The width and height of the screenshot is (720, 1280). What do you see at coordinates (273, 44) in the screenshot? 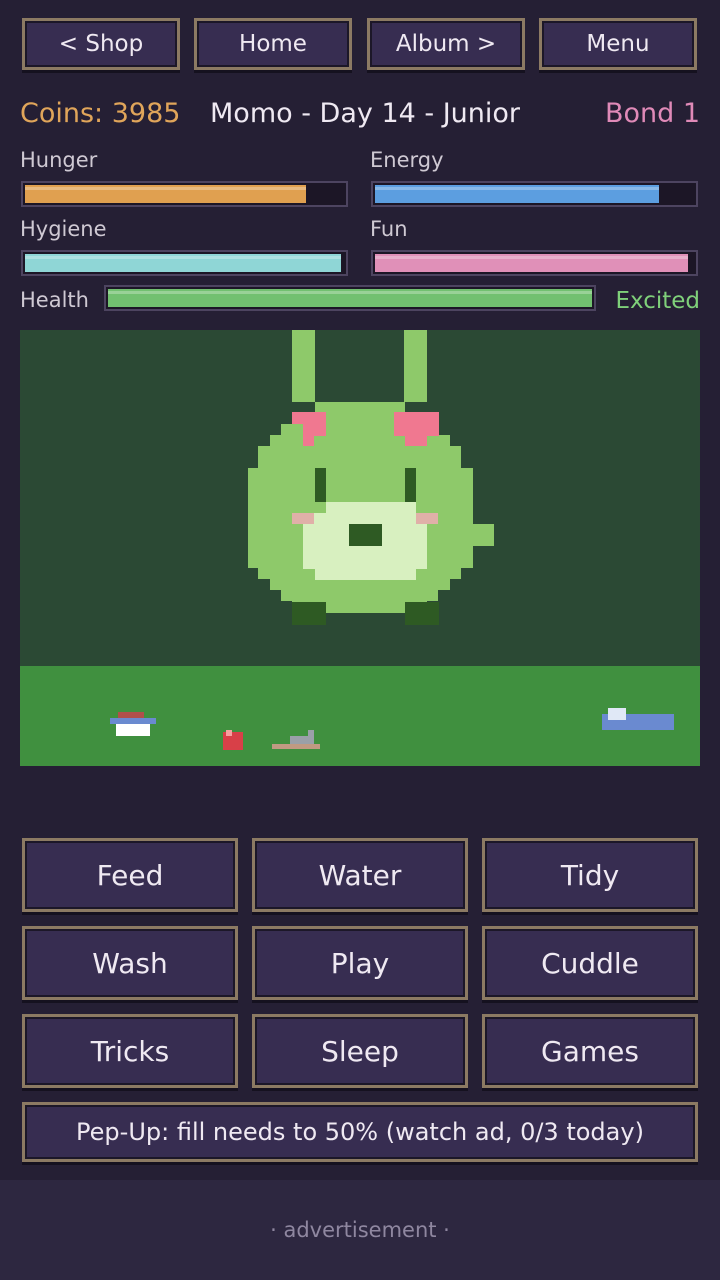
I see `home-button: Home` at bounding box center [273, 44].